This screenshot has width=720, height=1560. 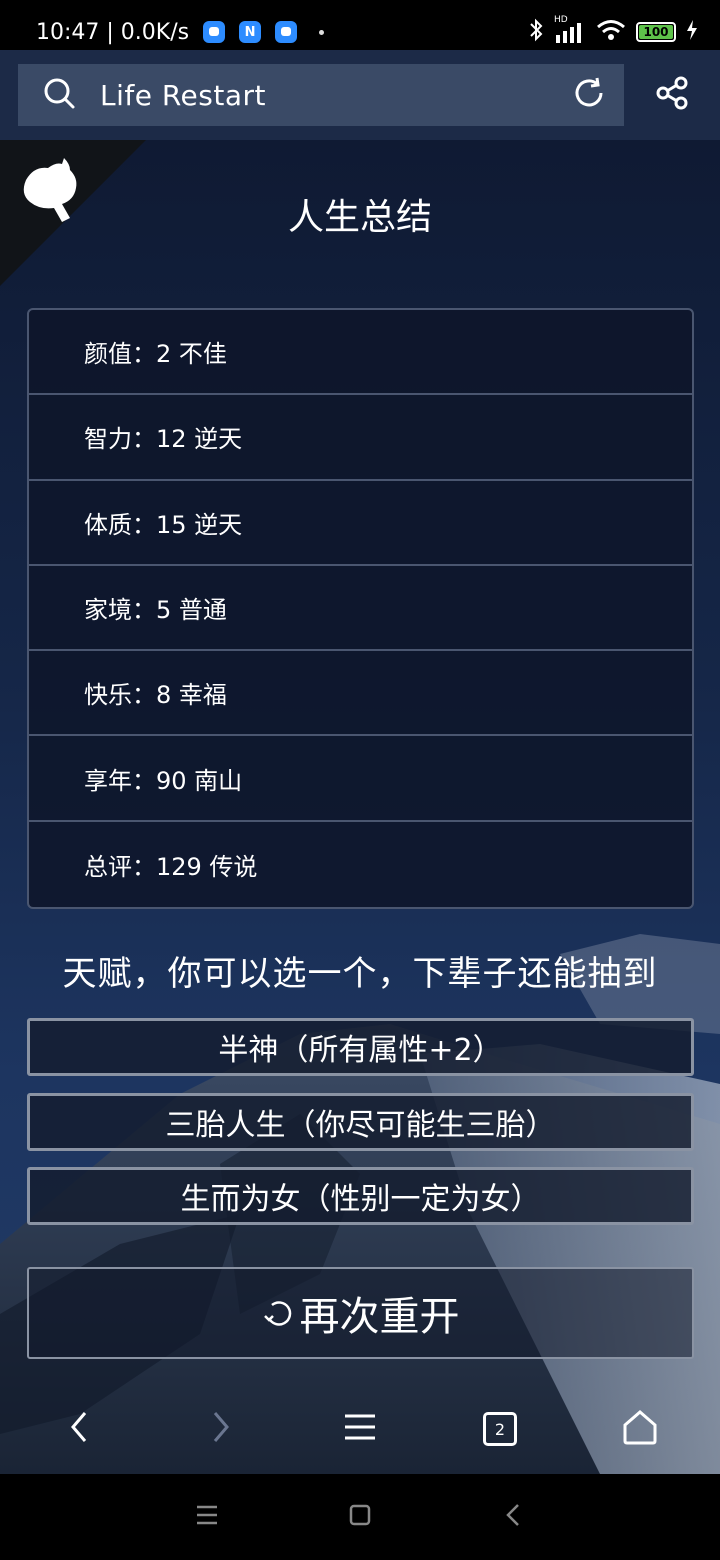 I want to click on signal-icon: HD, so click(x=570, y=29).